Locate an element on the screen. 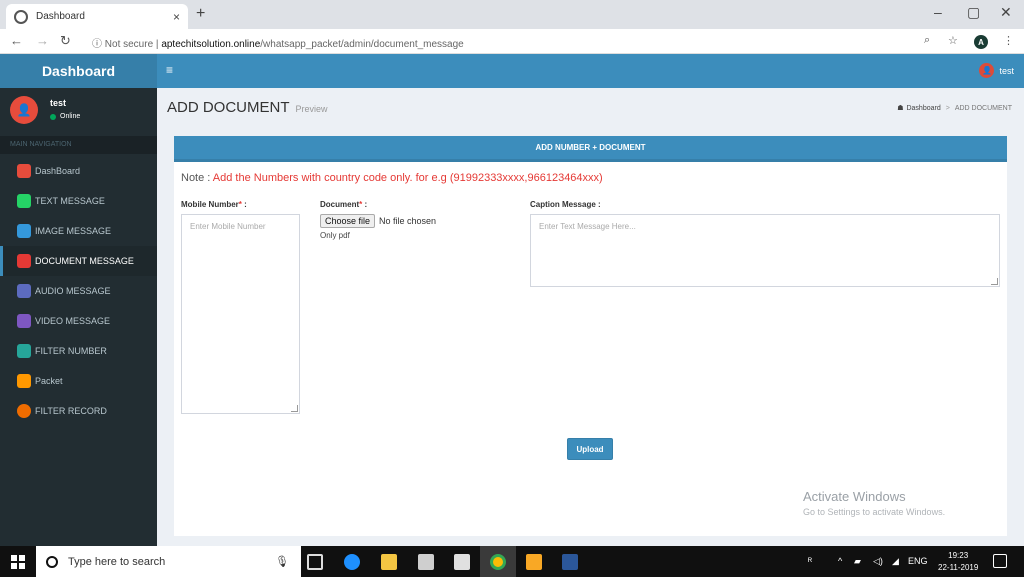 The width and height of the screenshot is (1024, 577). zoom-icon: ⌕ is located at coordinates (927, 40).